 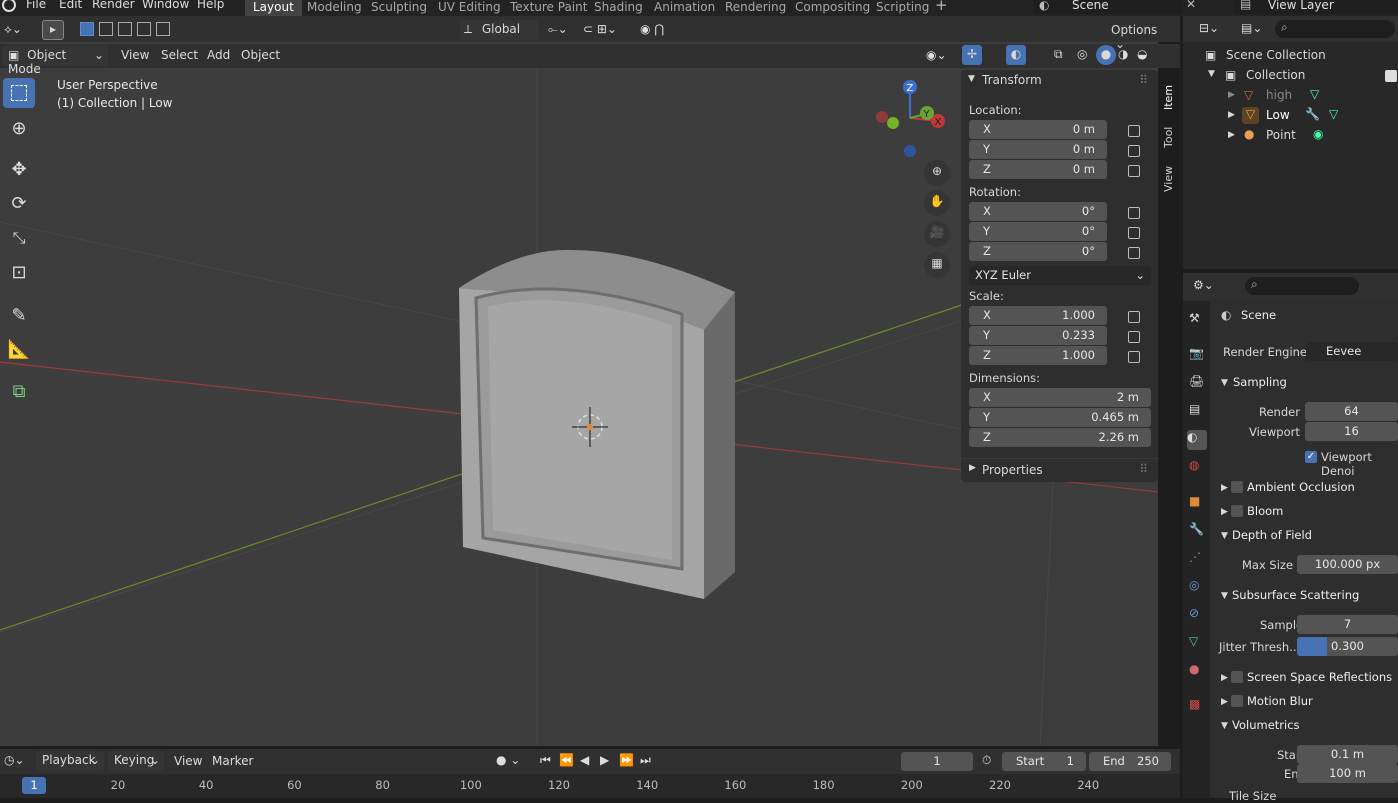 What do you see at coordinates (1352, 351) in the screenshot?
I see `render-engine-select: Eevee` at bounding box center [1352, 351].